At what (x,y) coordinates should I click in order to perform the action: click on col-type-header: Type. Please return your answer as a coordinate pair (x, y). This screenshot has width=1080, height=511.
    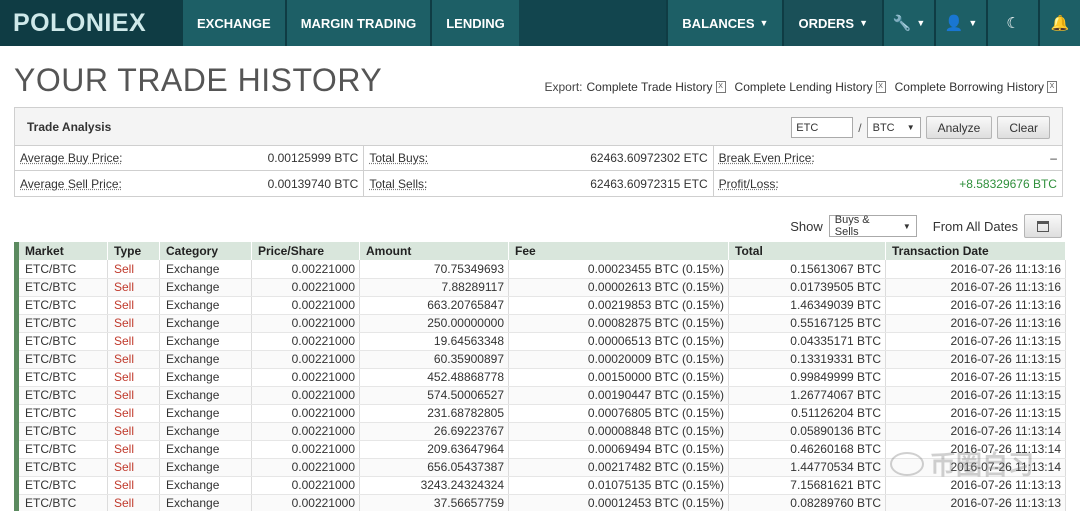
    Looking at the image, I should click on (133, 251).